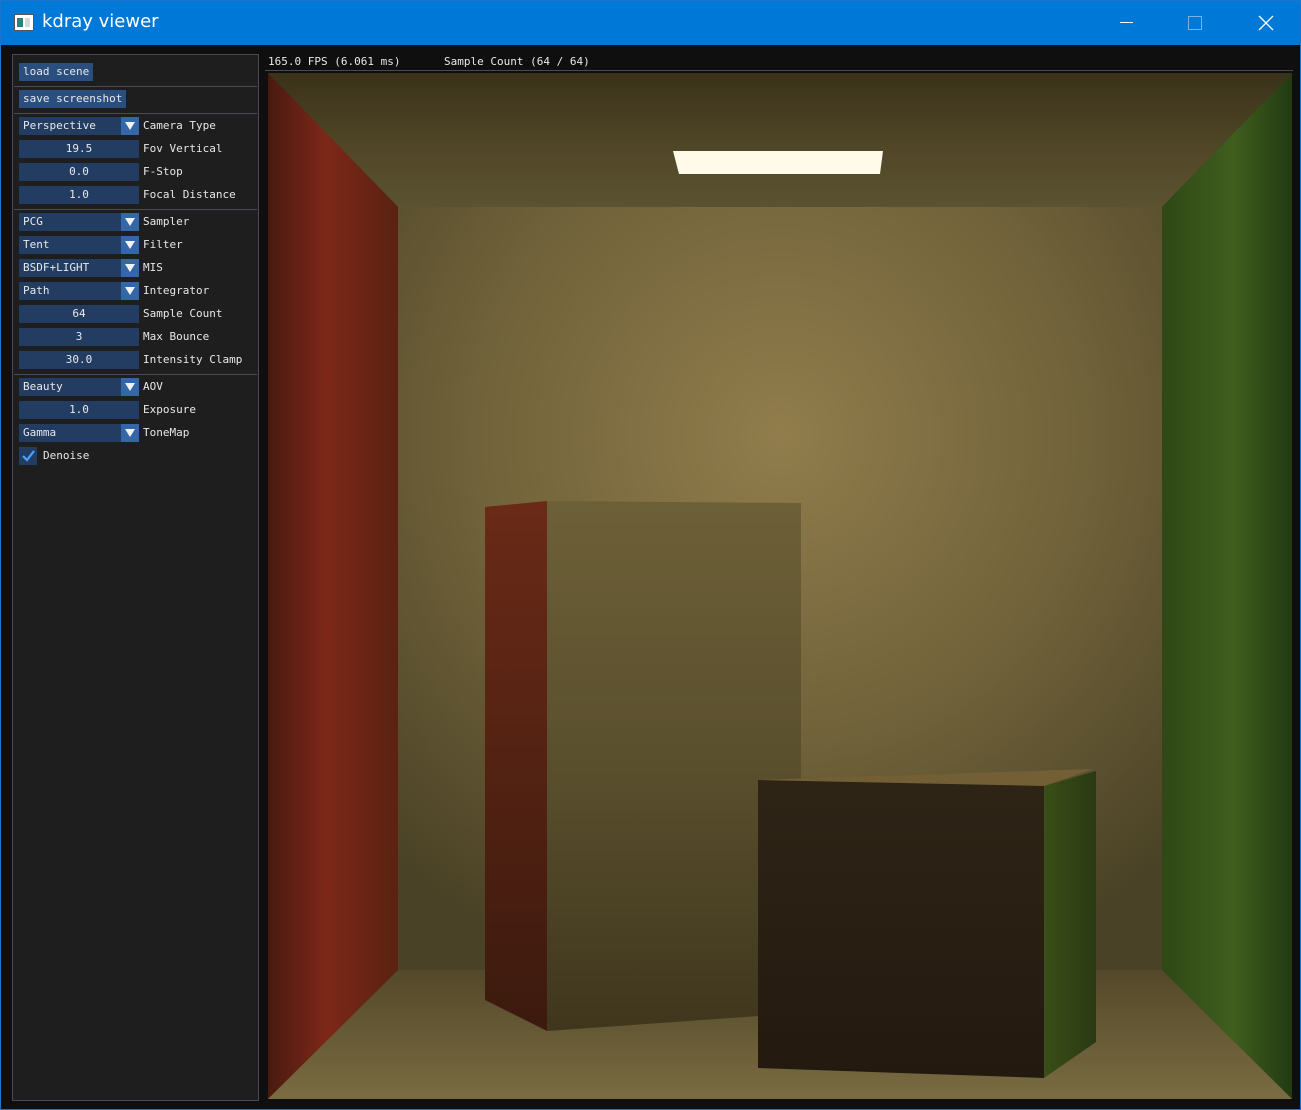  I want to click on short-box-side, so click(1070, 924).